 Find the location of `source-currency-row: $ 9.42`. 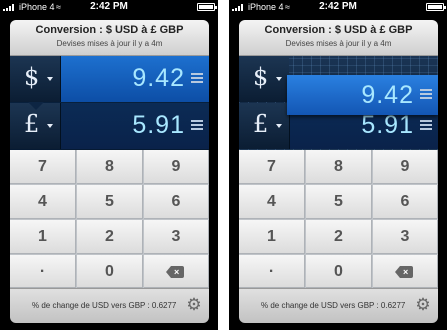

source-currency-row: $ 9.42 is located at coordinates (109, 79).